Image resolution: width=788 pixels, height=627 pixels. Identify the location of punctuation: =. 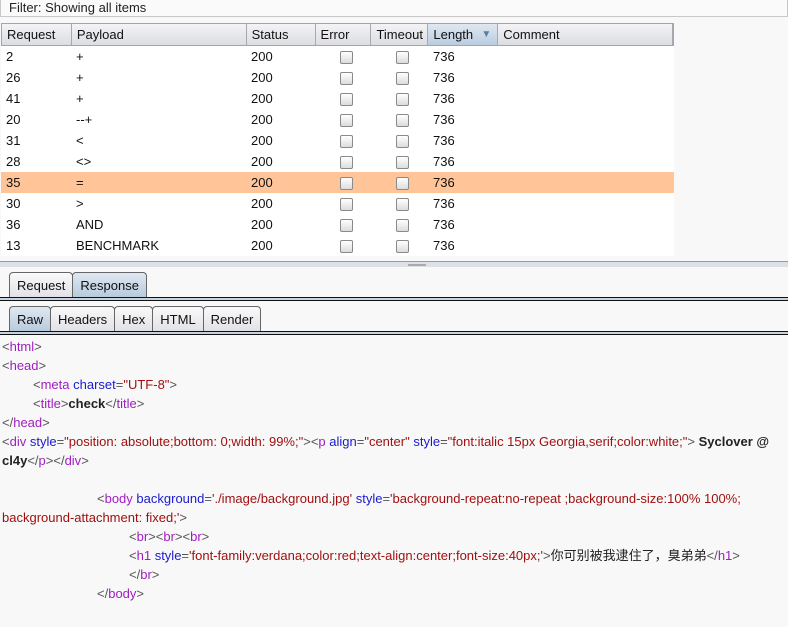
(386, 498).